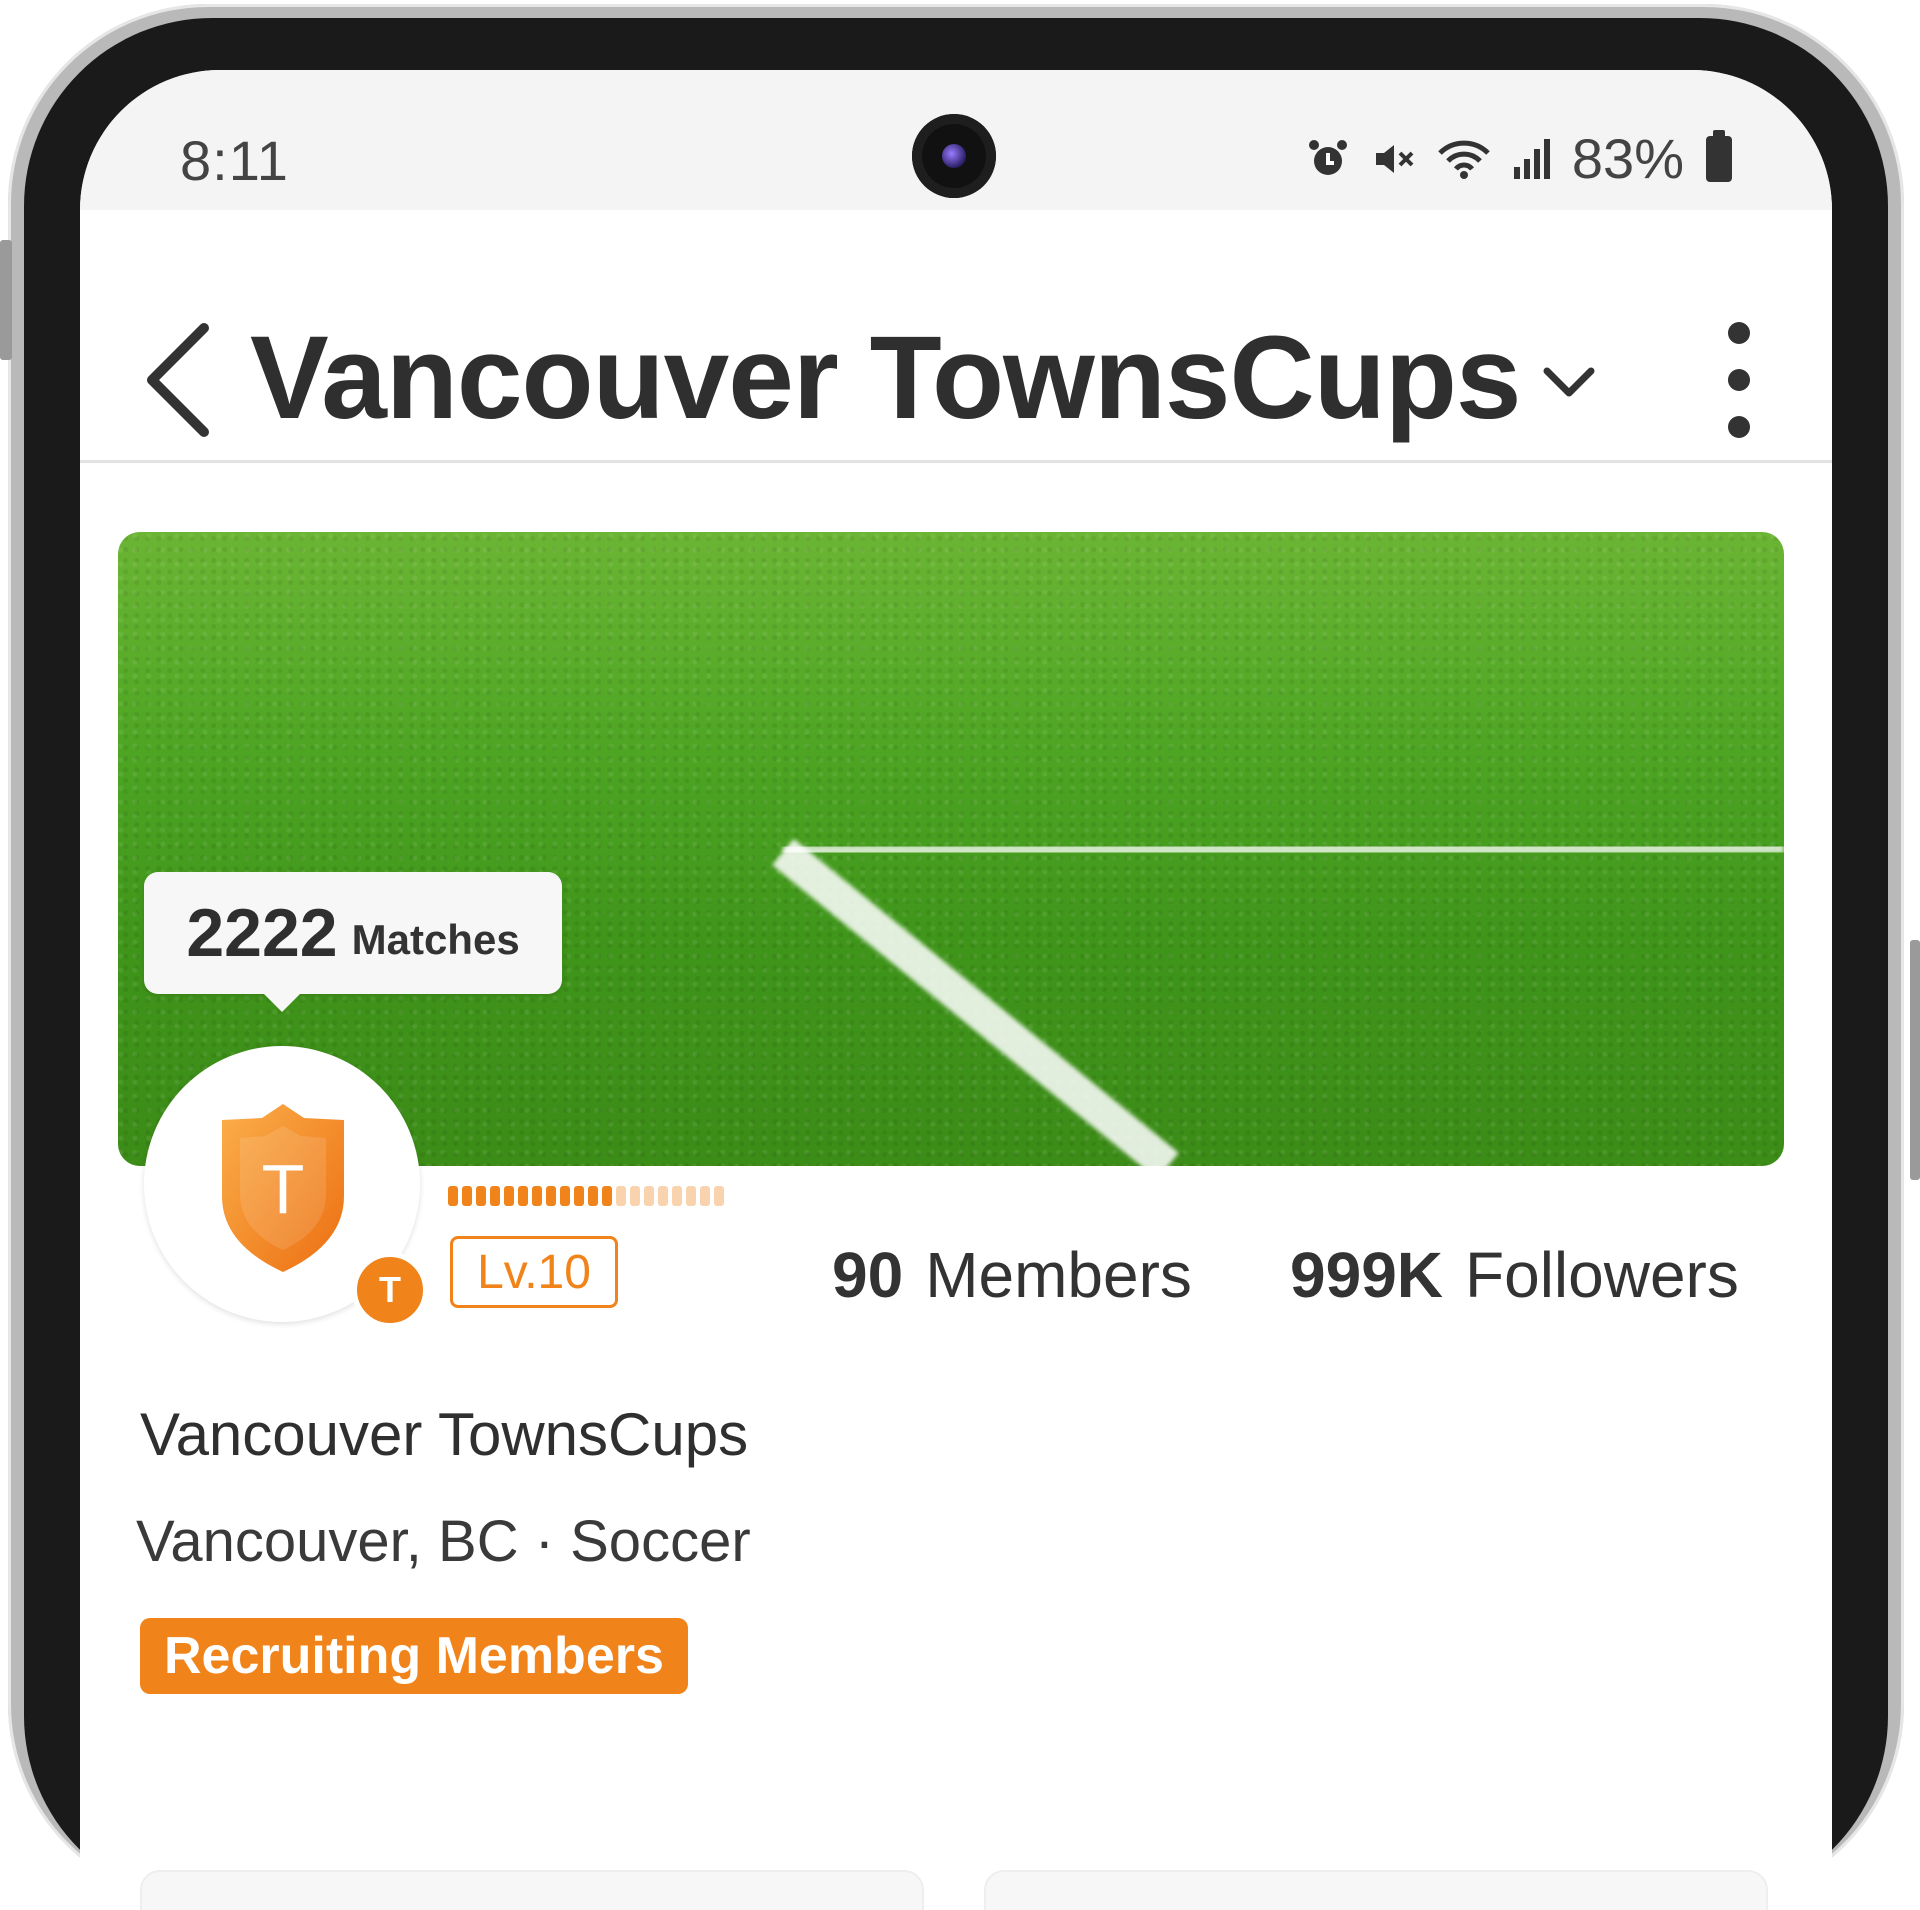 This screenshot has width=1920, height=1910. I want to click on signal-icon, so click(1531, 158).